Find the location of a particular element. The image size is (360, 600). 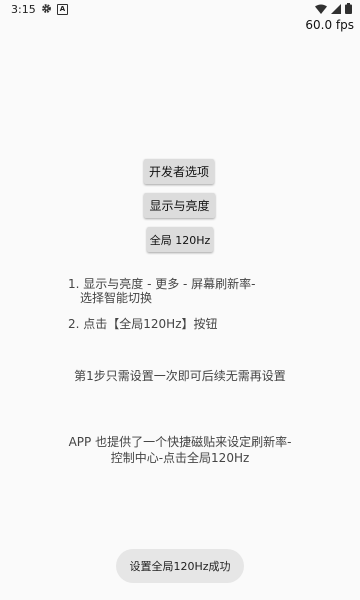

status-bar: 3:15 A is located at coordinates (180, 9).